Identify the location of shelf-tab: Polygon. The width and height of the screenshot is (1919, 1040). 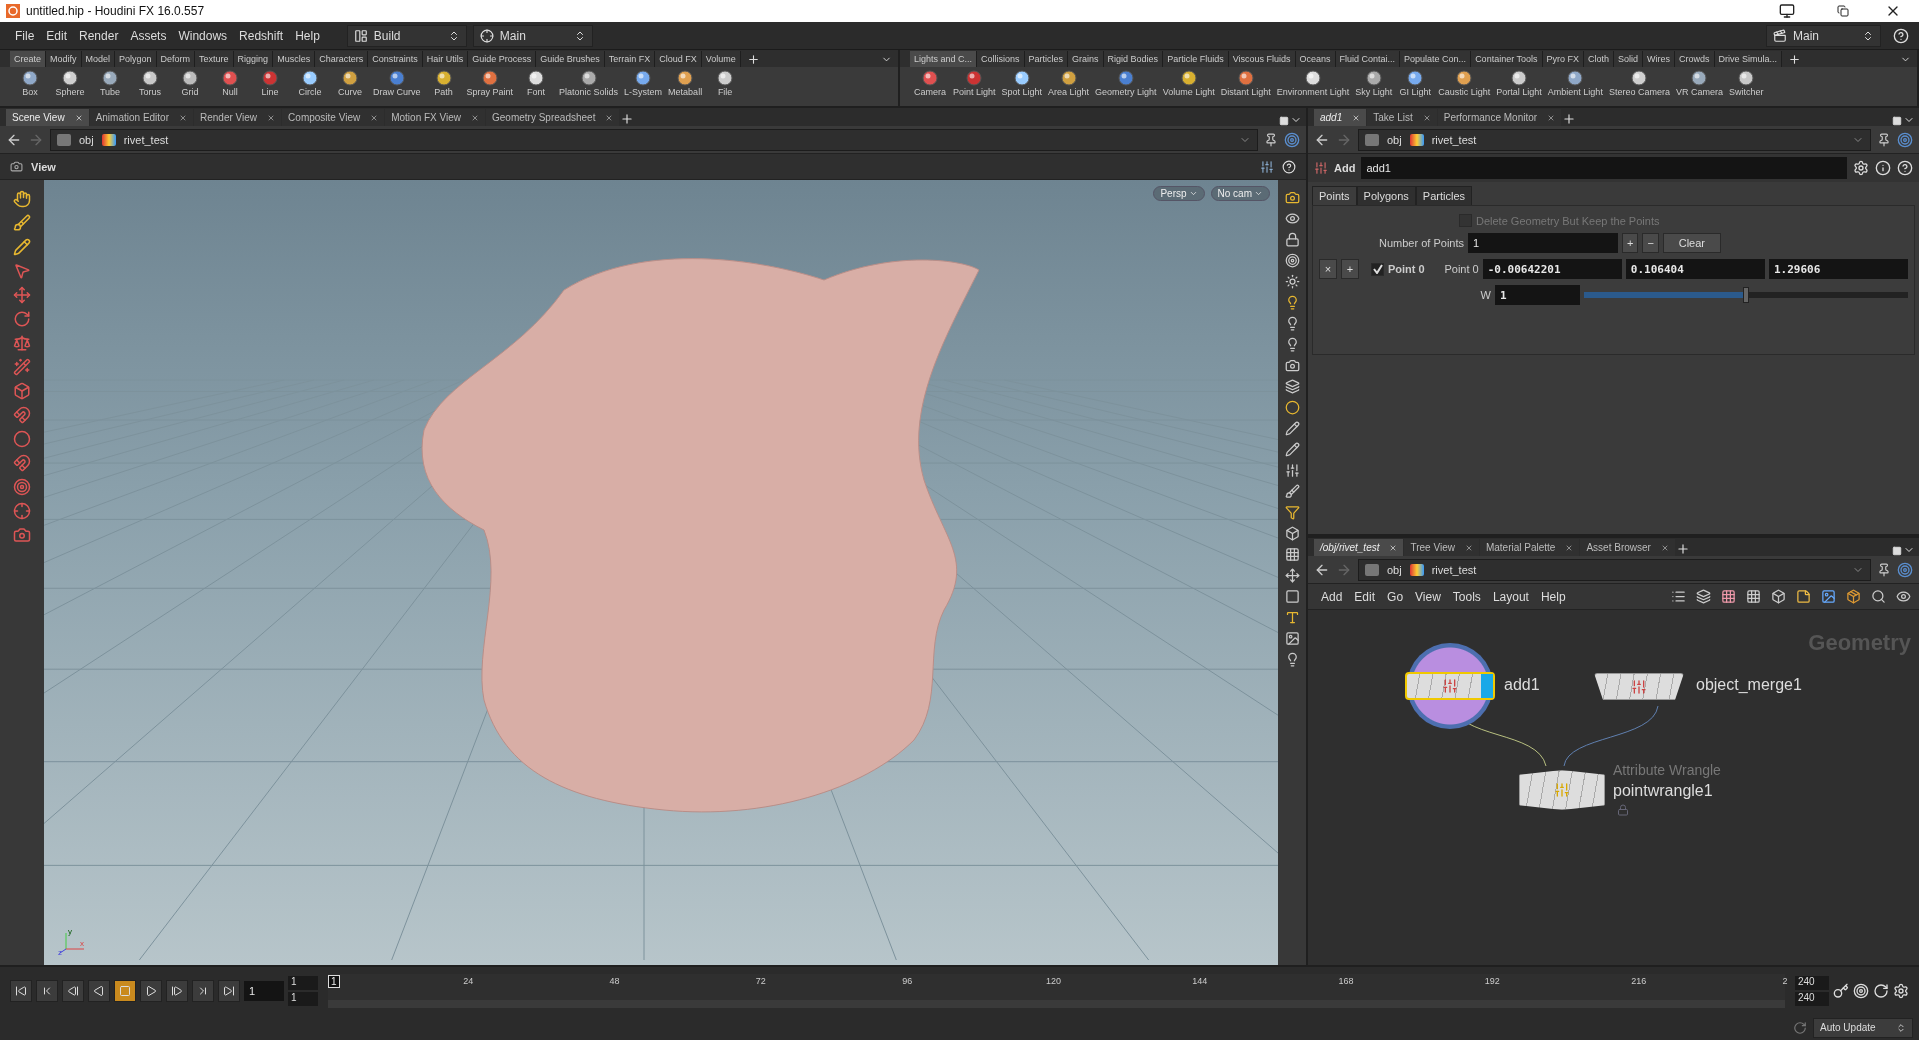
(136, 59).